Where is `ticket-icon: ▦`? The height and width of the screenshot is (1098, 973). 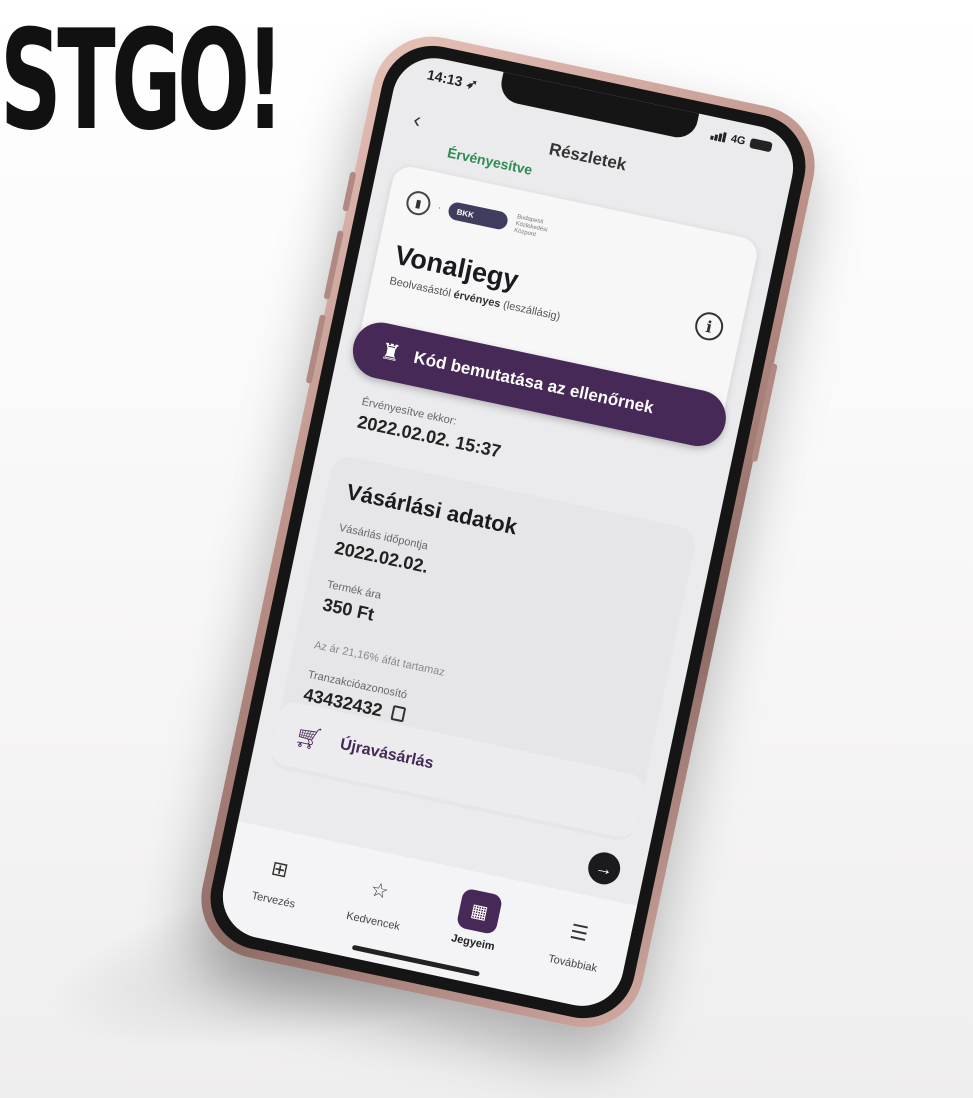
ticket-icon: ▦ is located at coordinates (479, 911).